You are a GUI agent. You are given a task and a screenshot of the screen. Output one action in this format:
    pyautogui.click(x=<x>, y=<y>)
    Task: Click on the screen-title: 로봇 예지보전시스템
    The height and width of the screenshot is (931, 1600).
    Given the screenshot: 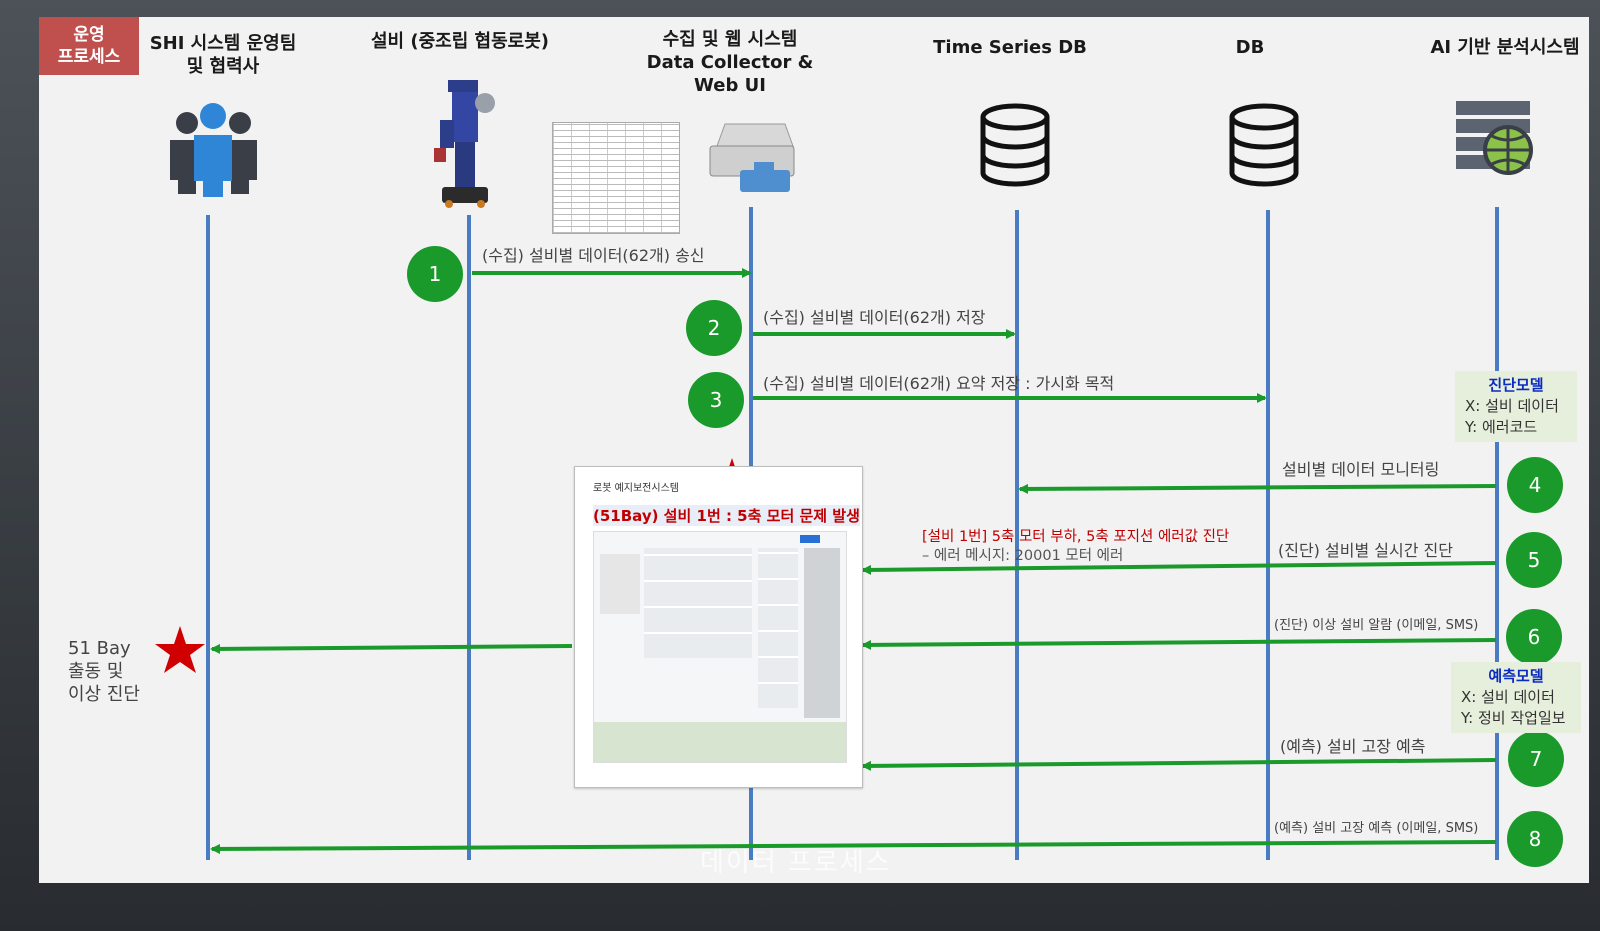 What is the action you would take?
    pyautogui.click(x=636, y=488)
    